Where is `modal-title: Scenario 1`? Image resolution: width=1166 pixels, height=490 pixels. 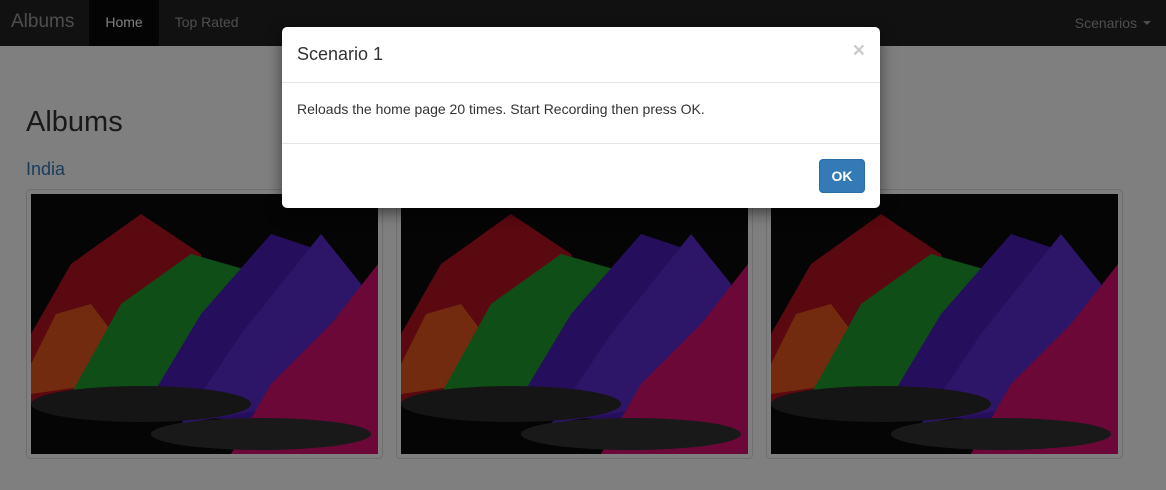
modal-title: Scenario 1 is located at coordinates (340, 54).